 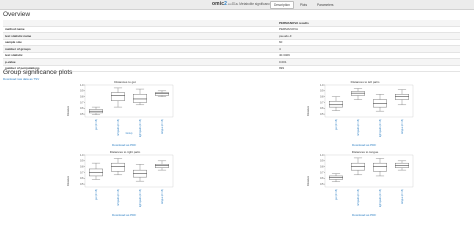 What do you see at coordinates (129, 133) in the screenshot?
I see `x-axis-label: Group` at bounding box center [129, 133].